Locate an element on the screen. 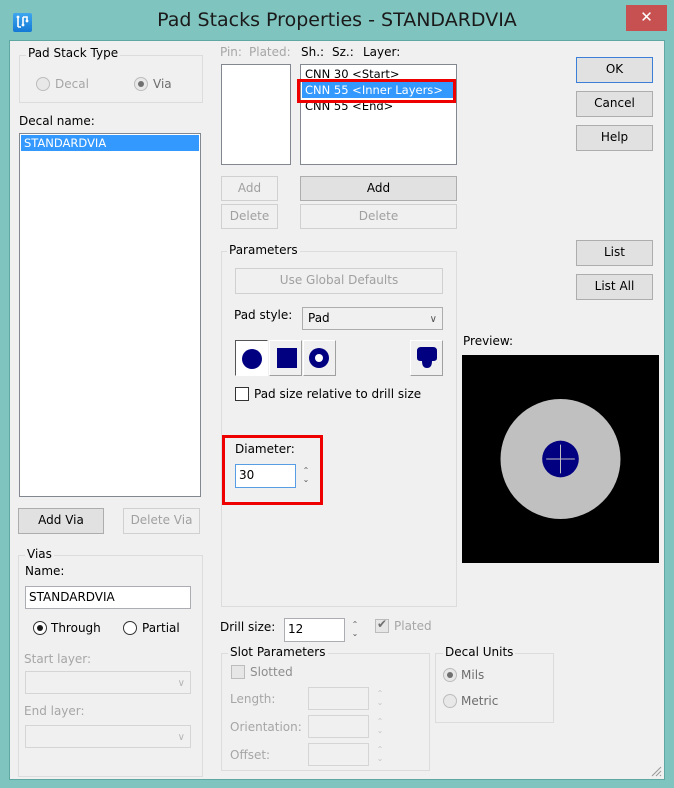 The height and width of the screenshot is (788, 674). shape-header: Sh.: is located at coordinates (313, 52).